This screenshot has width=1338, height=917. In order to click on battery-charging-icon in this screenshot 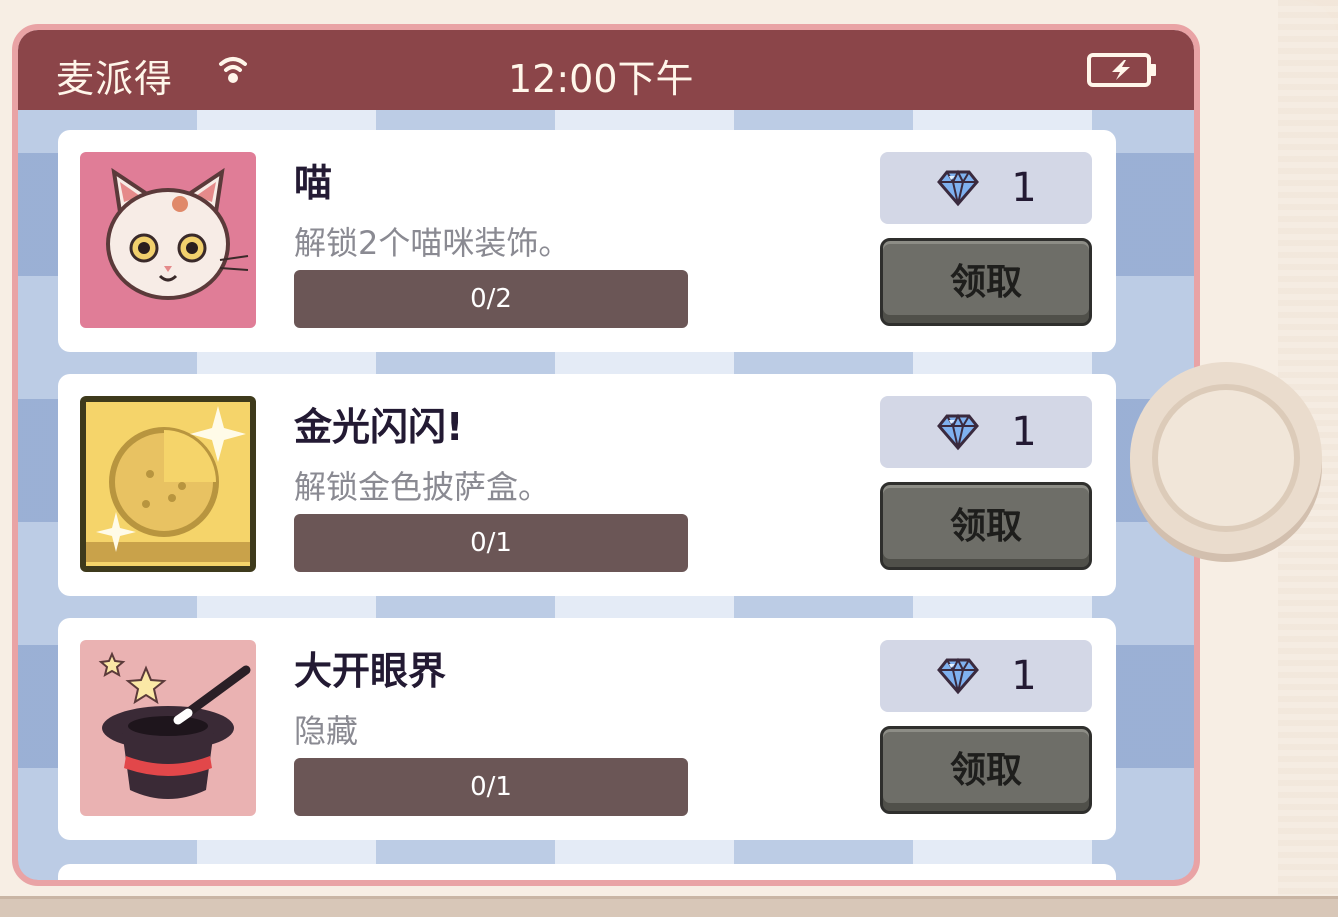, I will do `click(1121, 70)`.